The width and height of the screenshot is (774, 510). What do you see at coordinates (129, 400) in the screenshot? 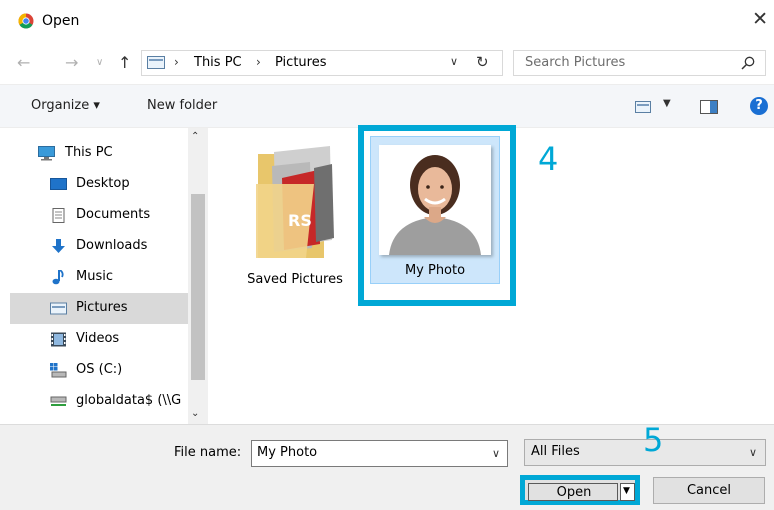
I see `sidebar-item-label: globaldata$ (\\G` at bounding box center [129, 400].